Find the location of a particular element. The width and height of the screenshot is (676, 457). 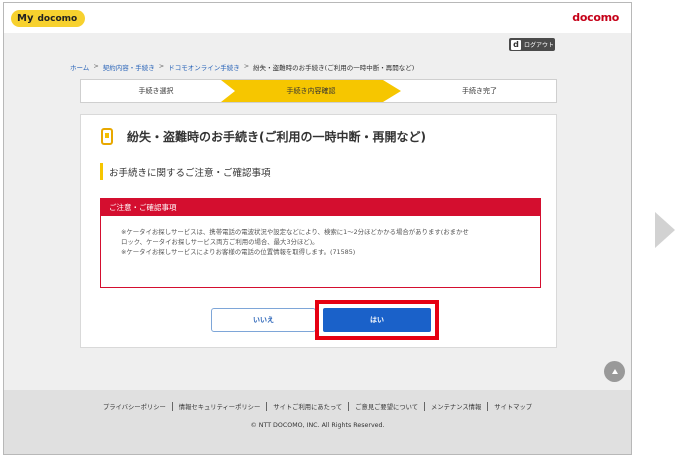

step-label: 手続き内容確認 is located at coordinates (311, 91).